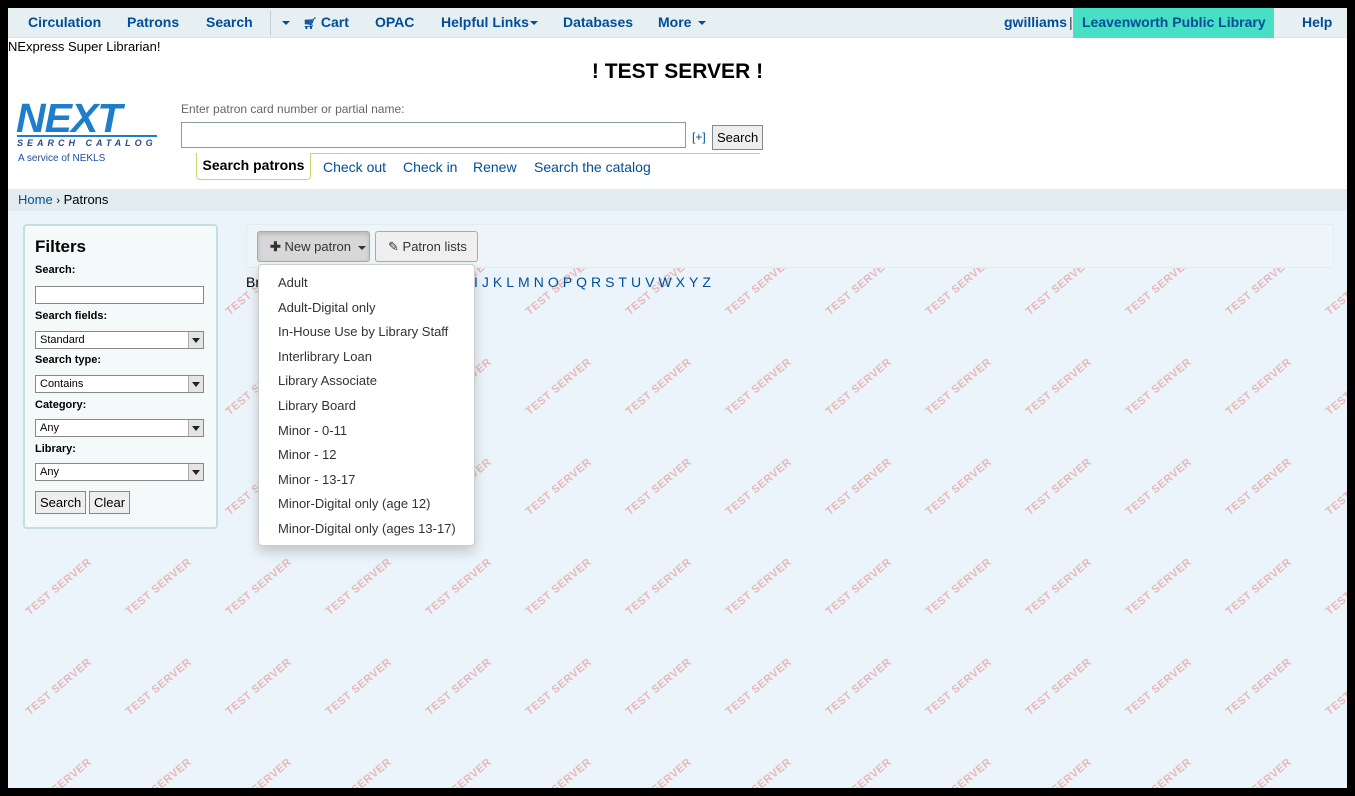 This screenshot has width=1355, height=796. Describe the element at coordinates (35, 199) in the screenshot. I see `breadcrumb-home: Home` at that location.